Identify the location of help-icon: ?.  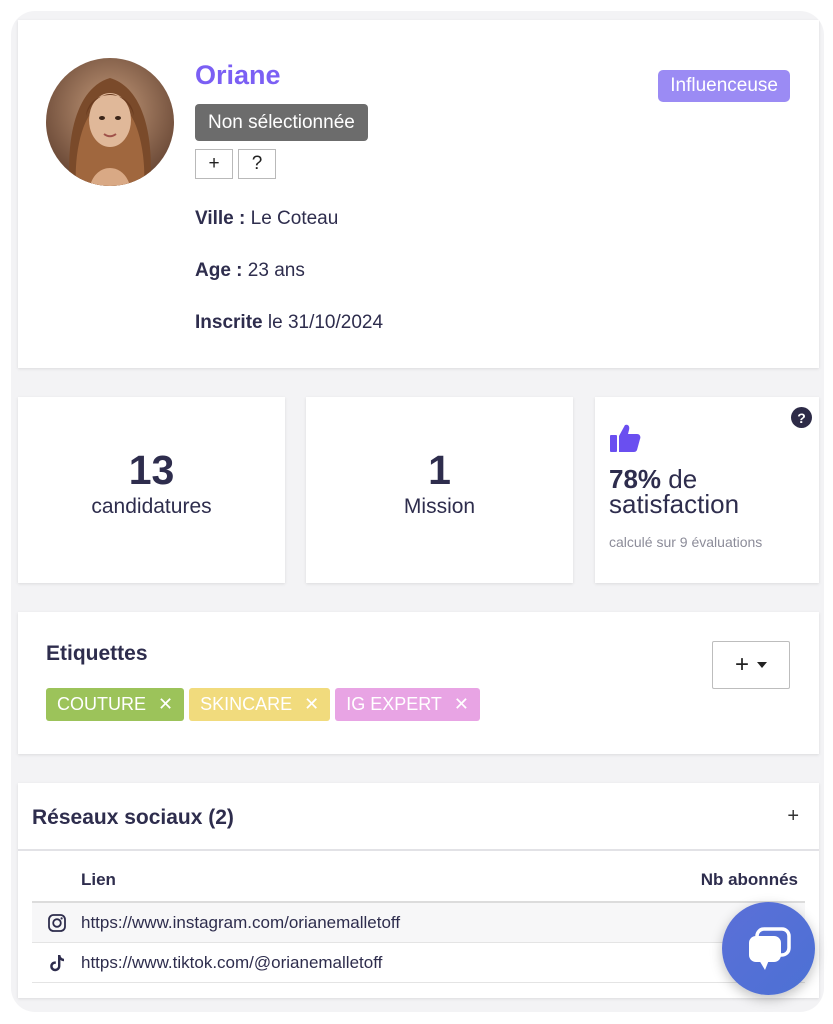
(801, 417).